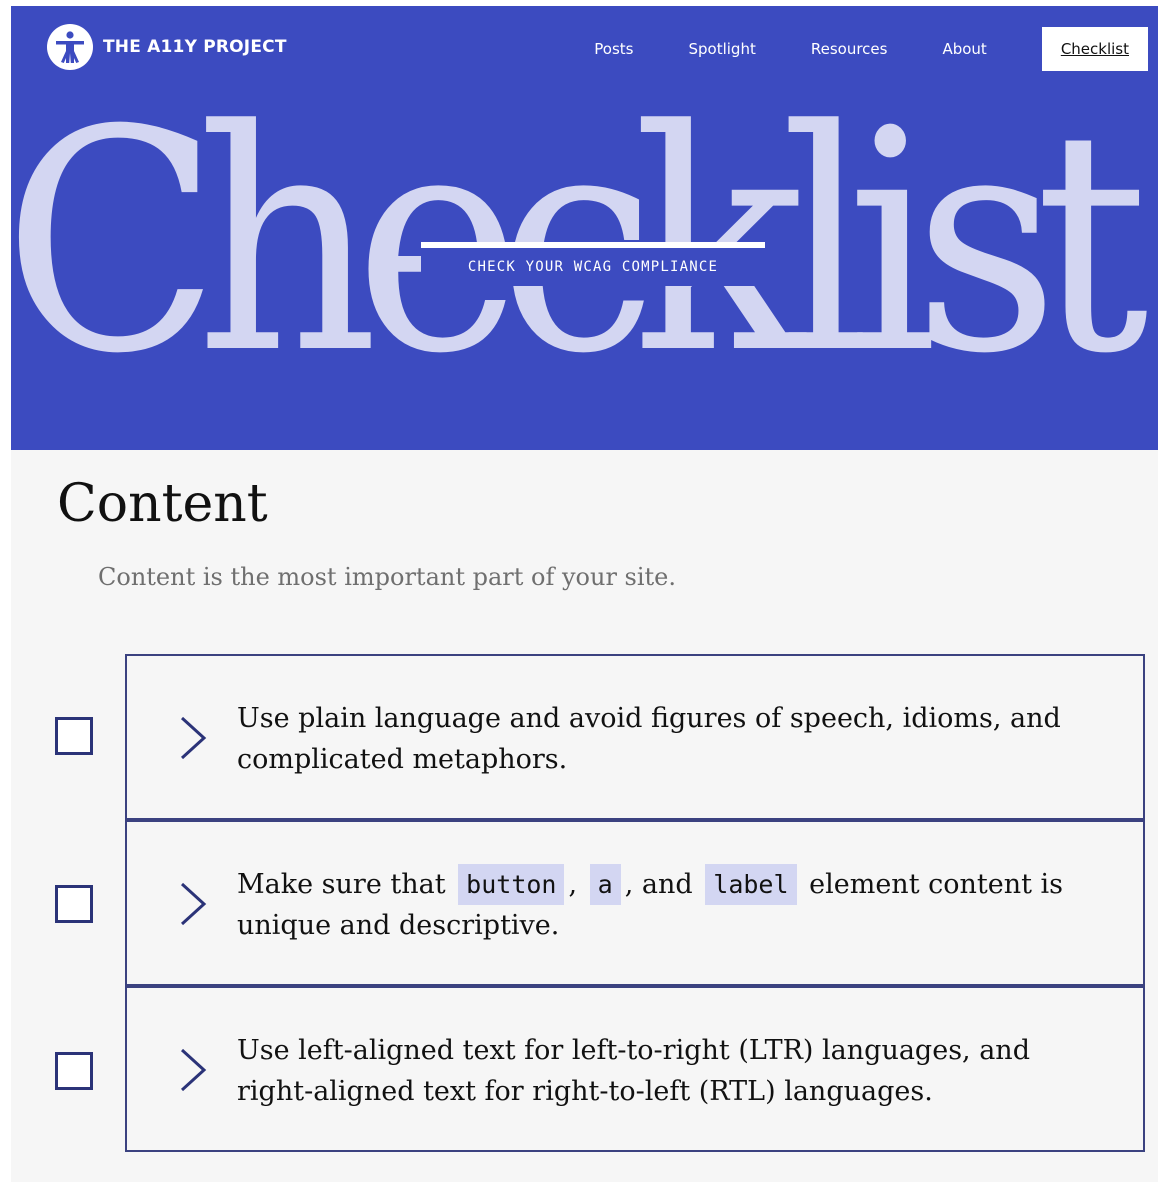  Describe the element at coordinates (162, 504) in the screenshot. I see `section-title: Content` at that location.